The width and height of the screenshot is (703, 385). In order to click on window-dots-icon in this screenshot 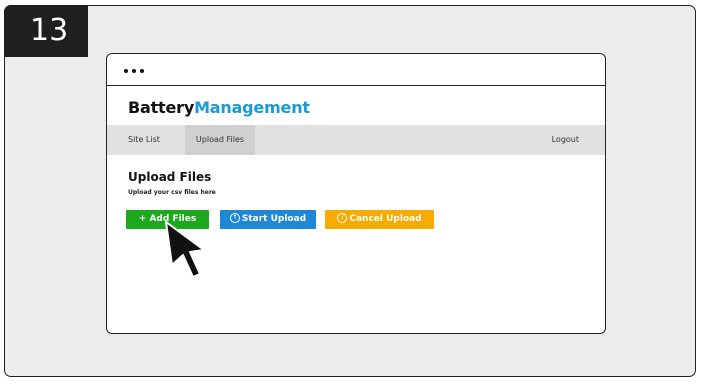, I will do `click(134, 71)`.